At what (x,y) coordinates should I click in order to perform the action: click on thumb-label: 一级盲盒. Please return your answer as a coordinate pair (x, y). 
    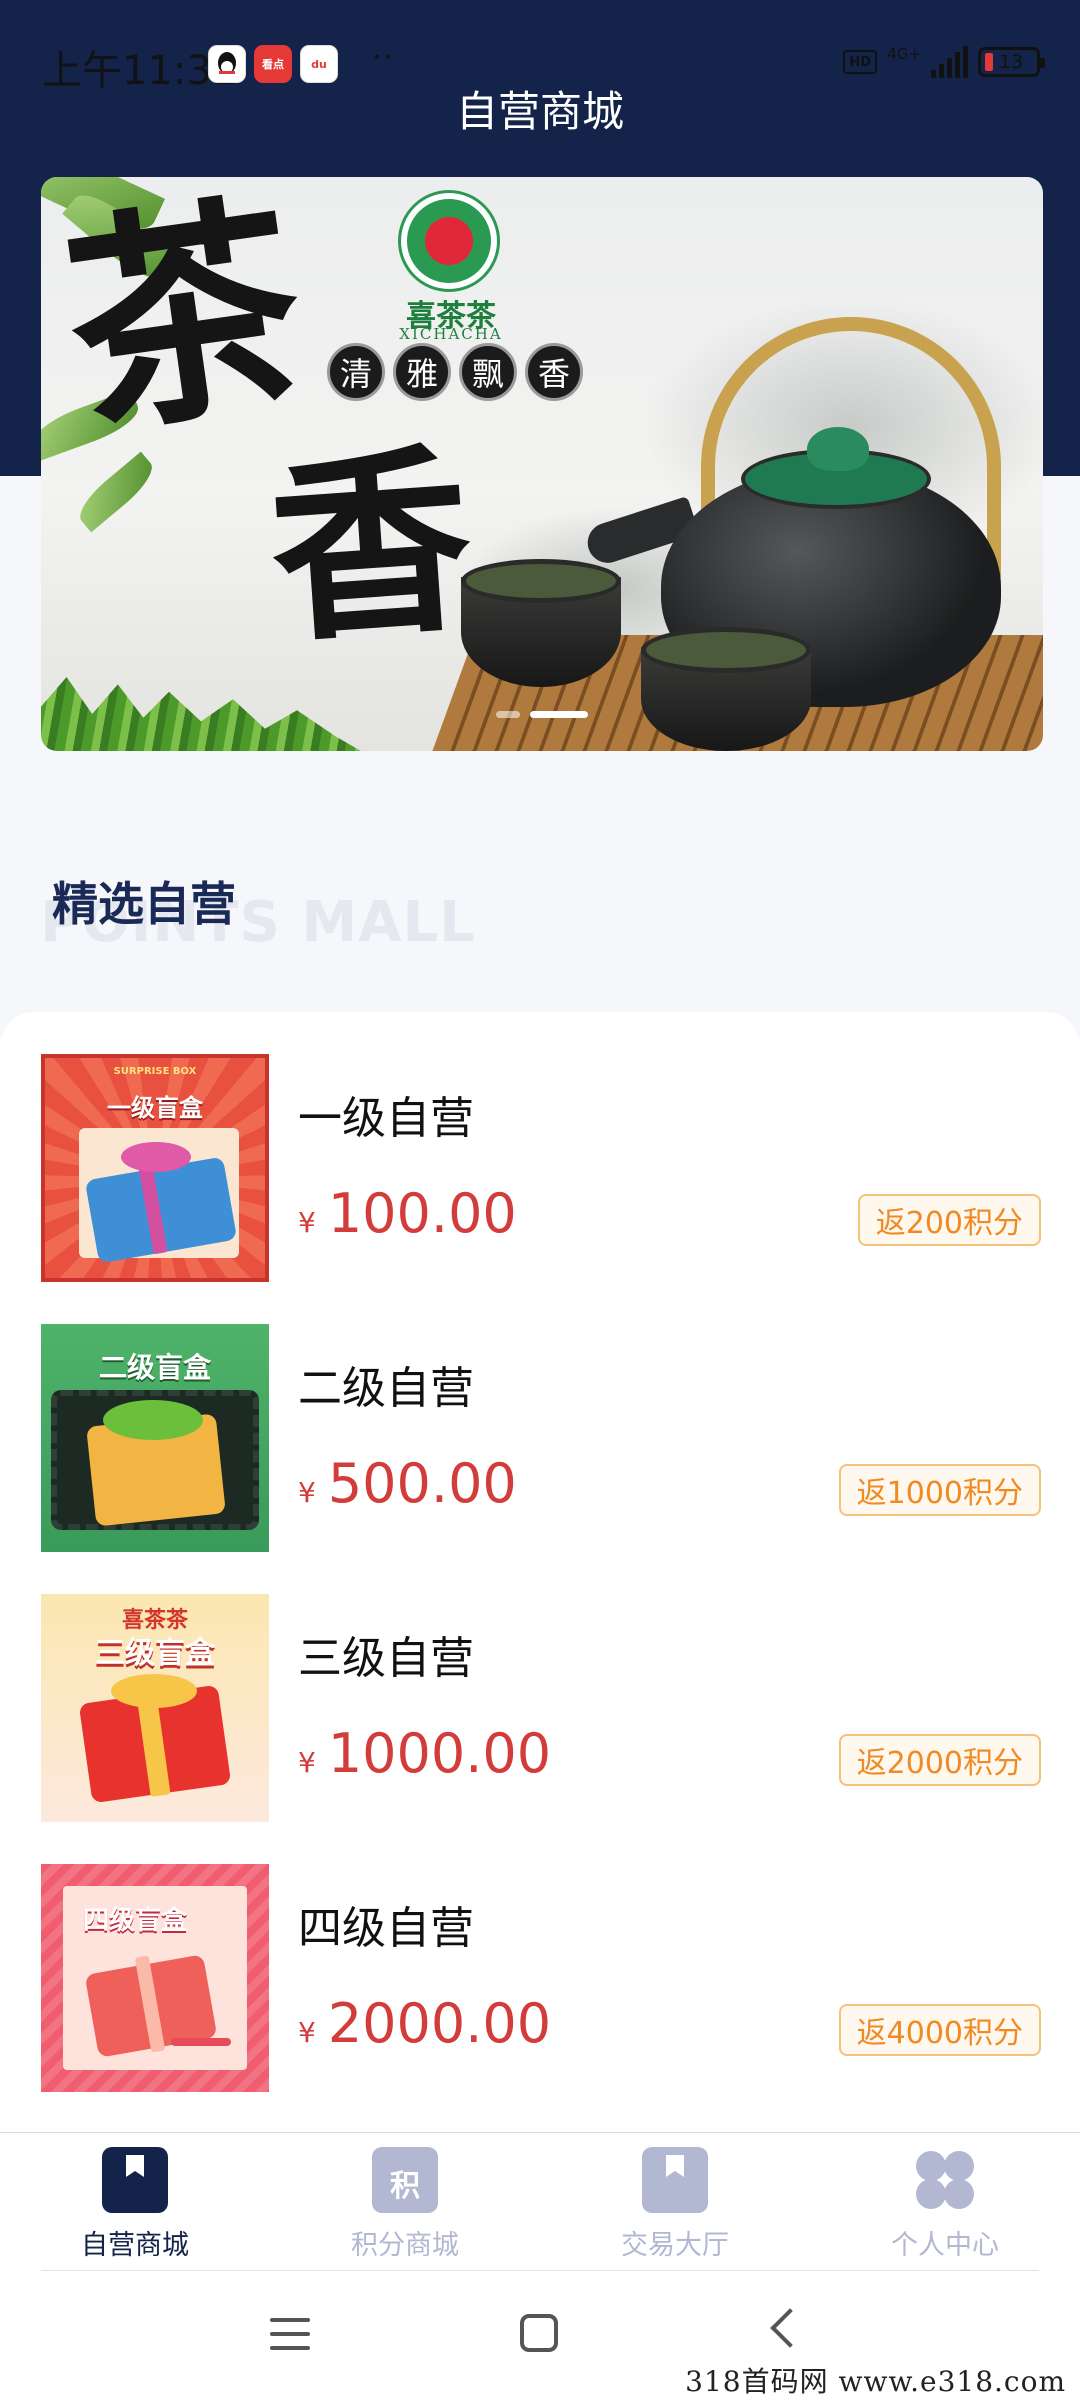
    Looking at the image, I should click on (155, 1108).